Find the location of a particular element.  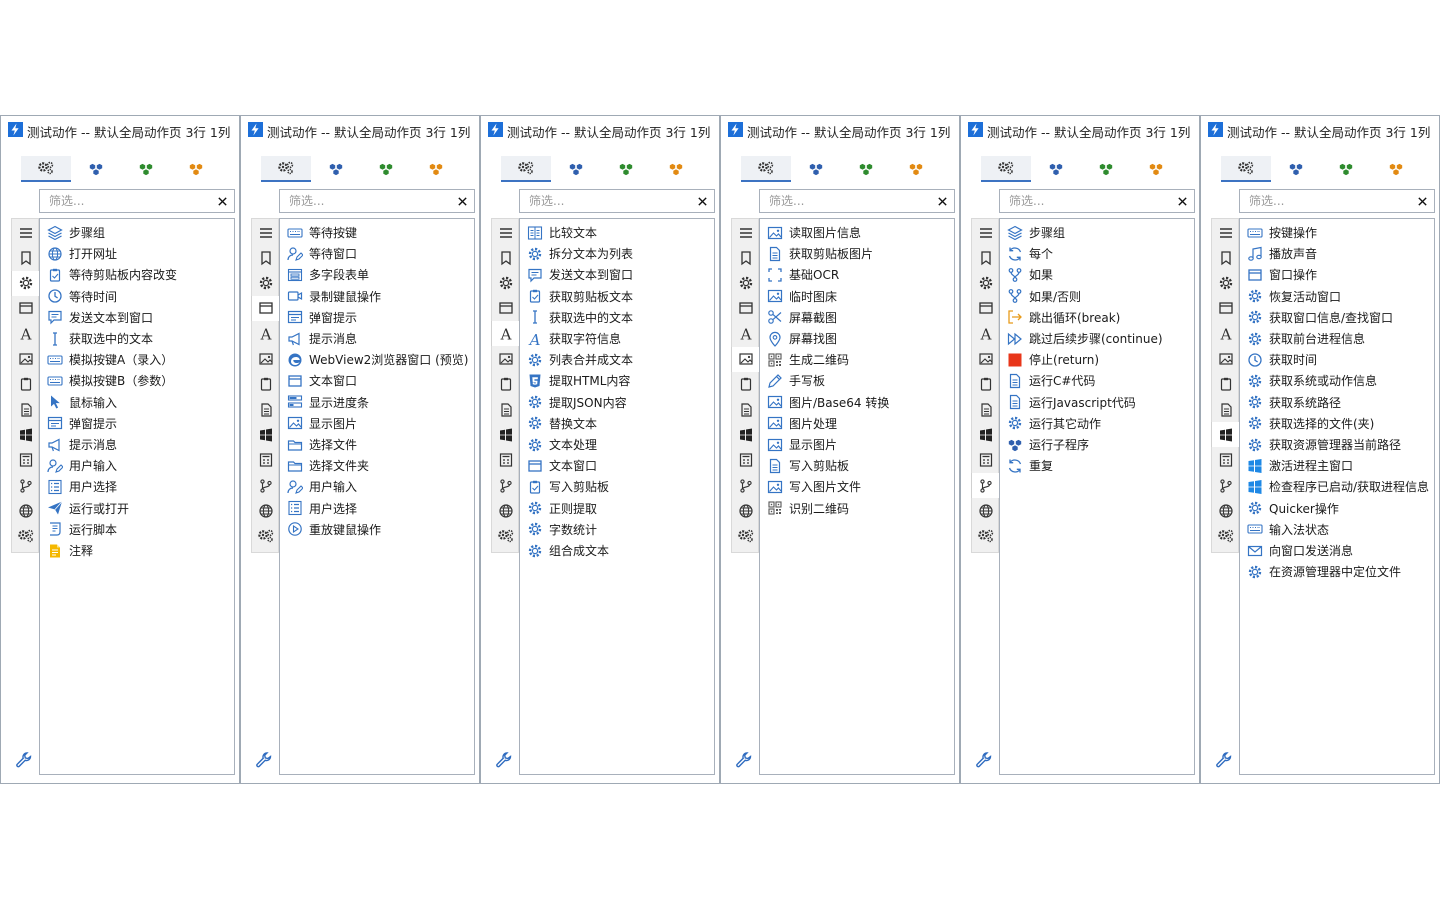

tab-cubes-green is located at coordinates (866, 169).